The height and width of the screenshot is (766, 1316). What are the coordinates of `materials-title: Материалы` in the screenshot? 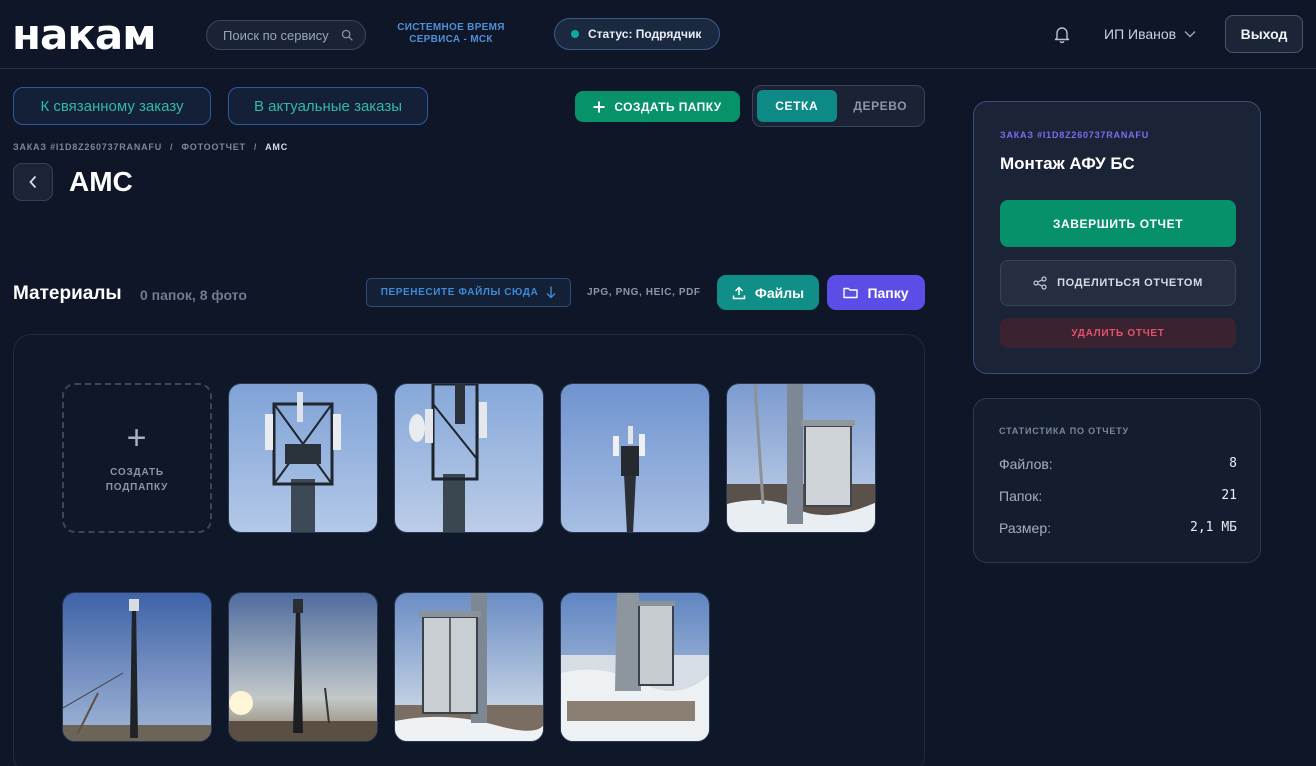 It's located at (67, 293).